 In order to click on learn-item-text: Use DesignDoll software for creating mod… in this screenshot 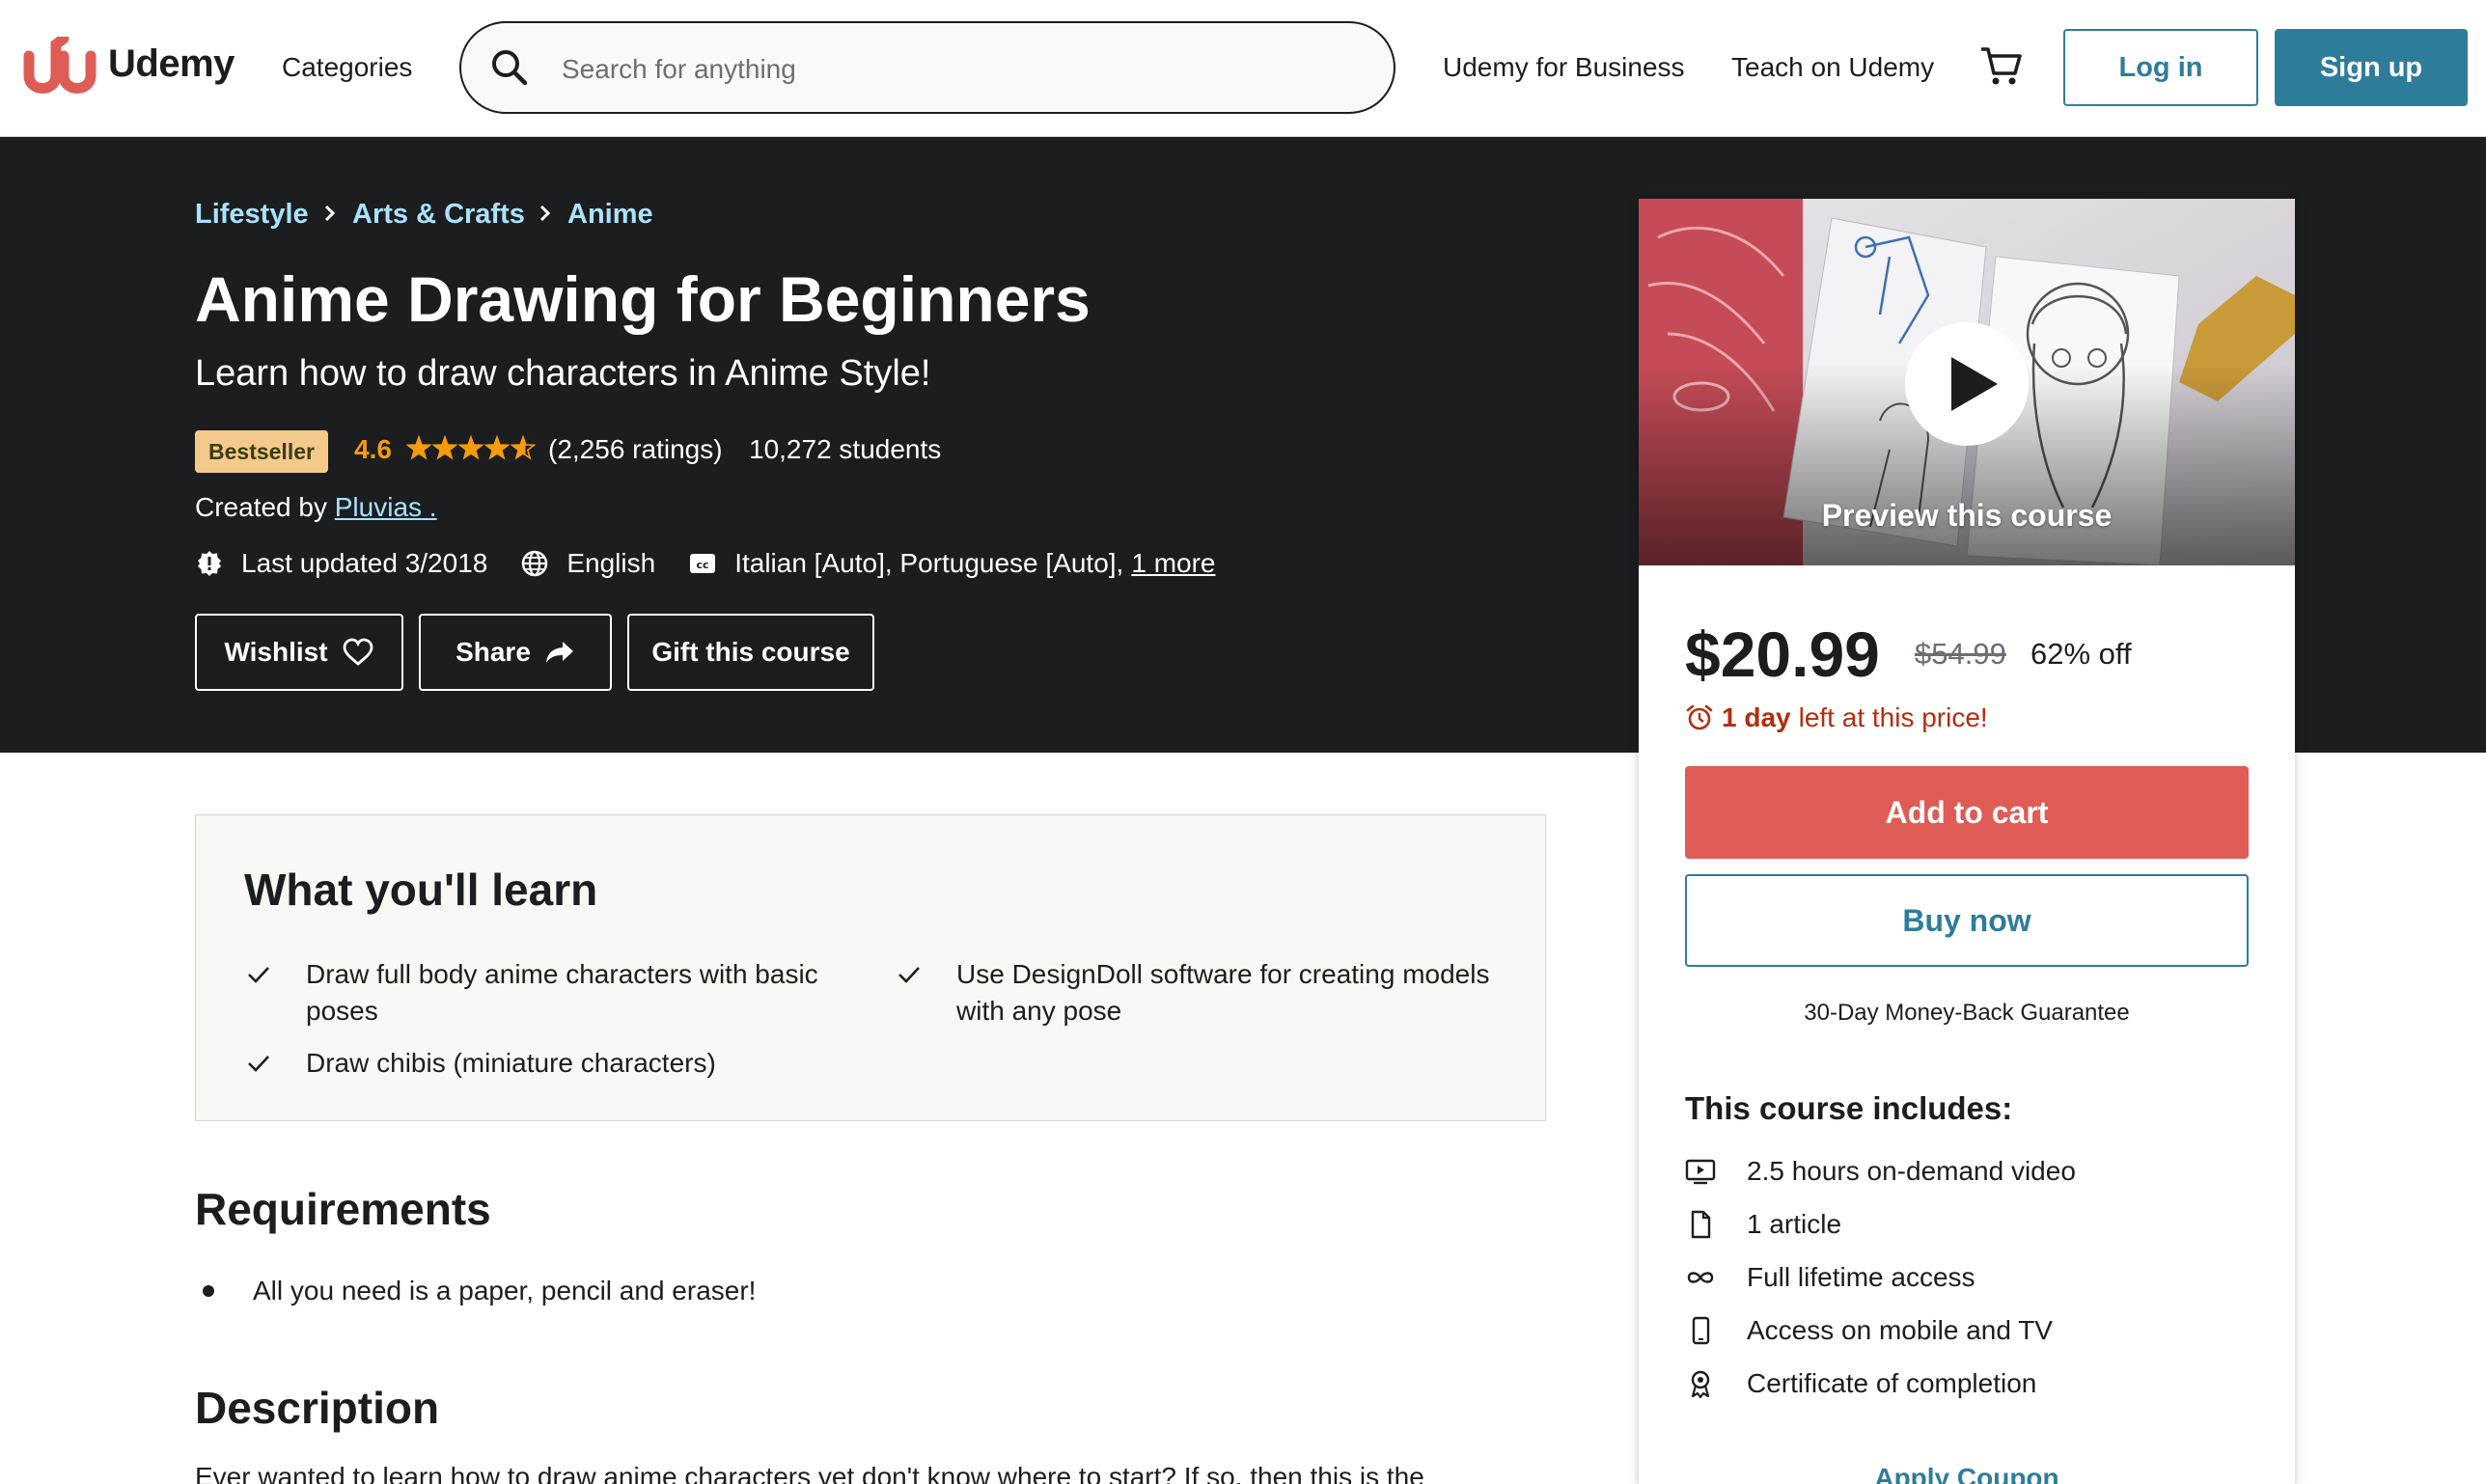, I will do `click(1223, 992)`.